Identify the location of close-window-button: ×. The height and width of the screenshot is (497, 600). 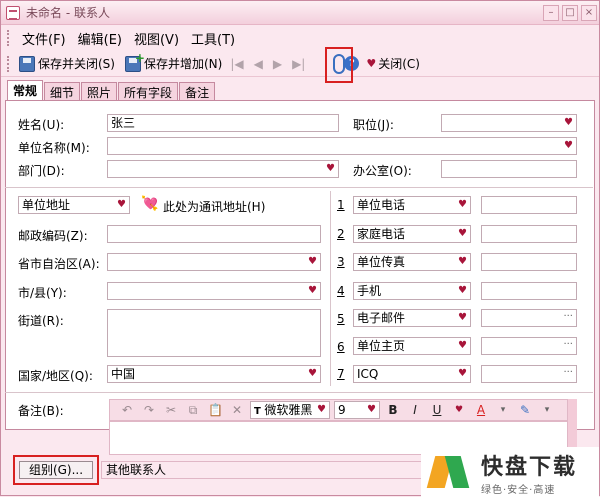
(589, 13).